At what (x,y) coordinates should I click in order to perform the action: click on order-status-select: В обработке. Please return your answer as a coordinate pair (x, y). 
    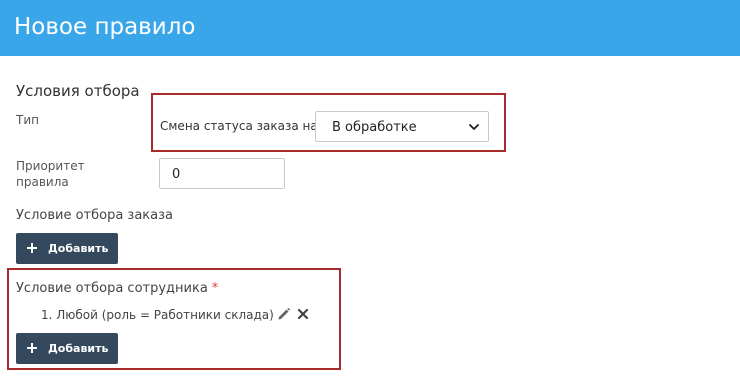
    Looking at the image, I should click on (402, 126).